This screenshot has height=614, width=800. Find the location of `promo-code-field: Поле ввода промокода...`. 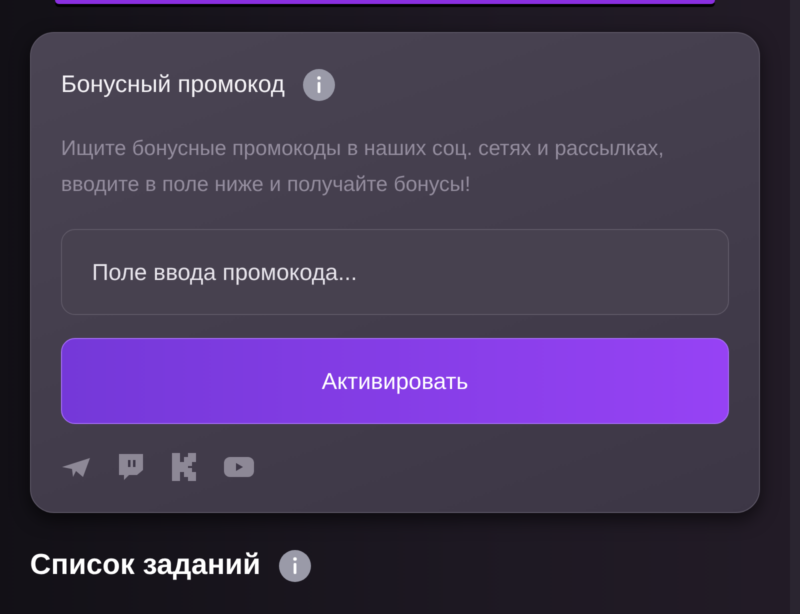

promo-code-field: Поле ввода промокода... is located at coordinates (395, 272).